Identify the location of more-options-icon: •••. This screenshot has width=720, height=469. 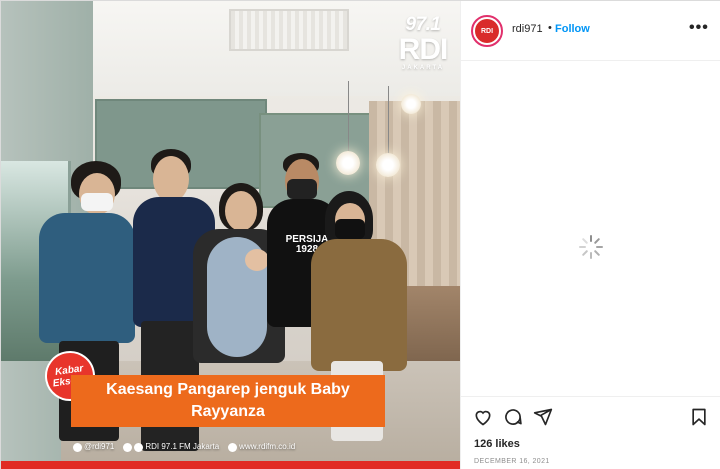
(699, 28).